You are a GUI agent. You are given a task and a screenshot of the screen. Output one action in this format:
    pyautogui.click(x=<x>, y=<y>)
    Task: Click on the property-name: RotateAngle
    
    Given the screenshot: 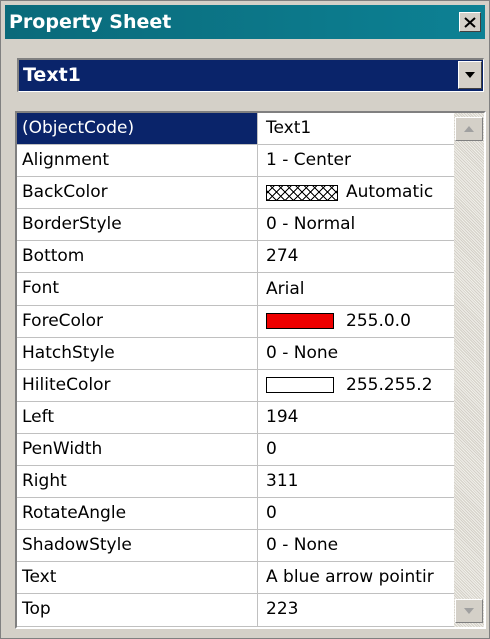 What is the action you would take?
    pyautogui.click(x=137, y=514)
    